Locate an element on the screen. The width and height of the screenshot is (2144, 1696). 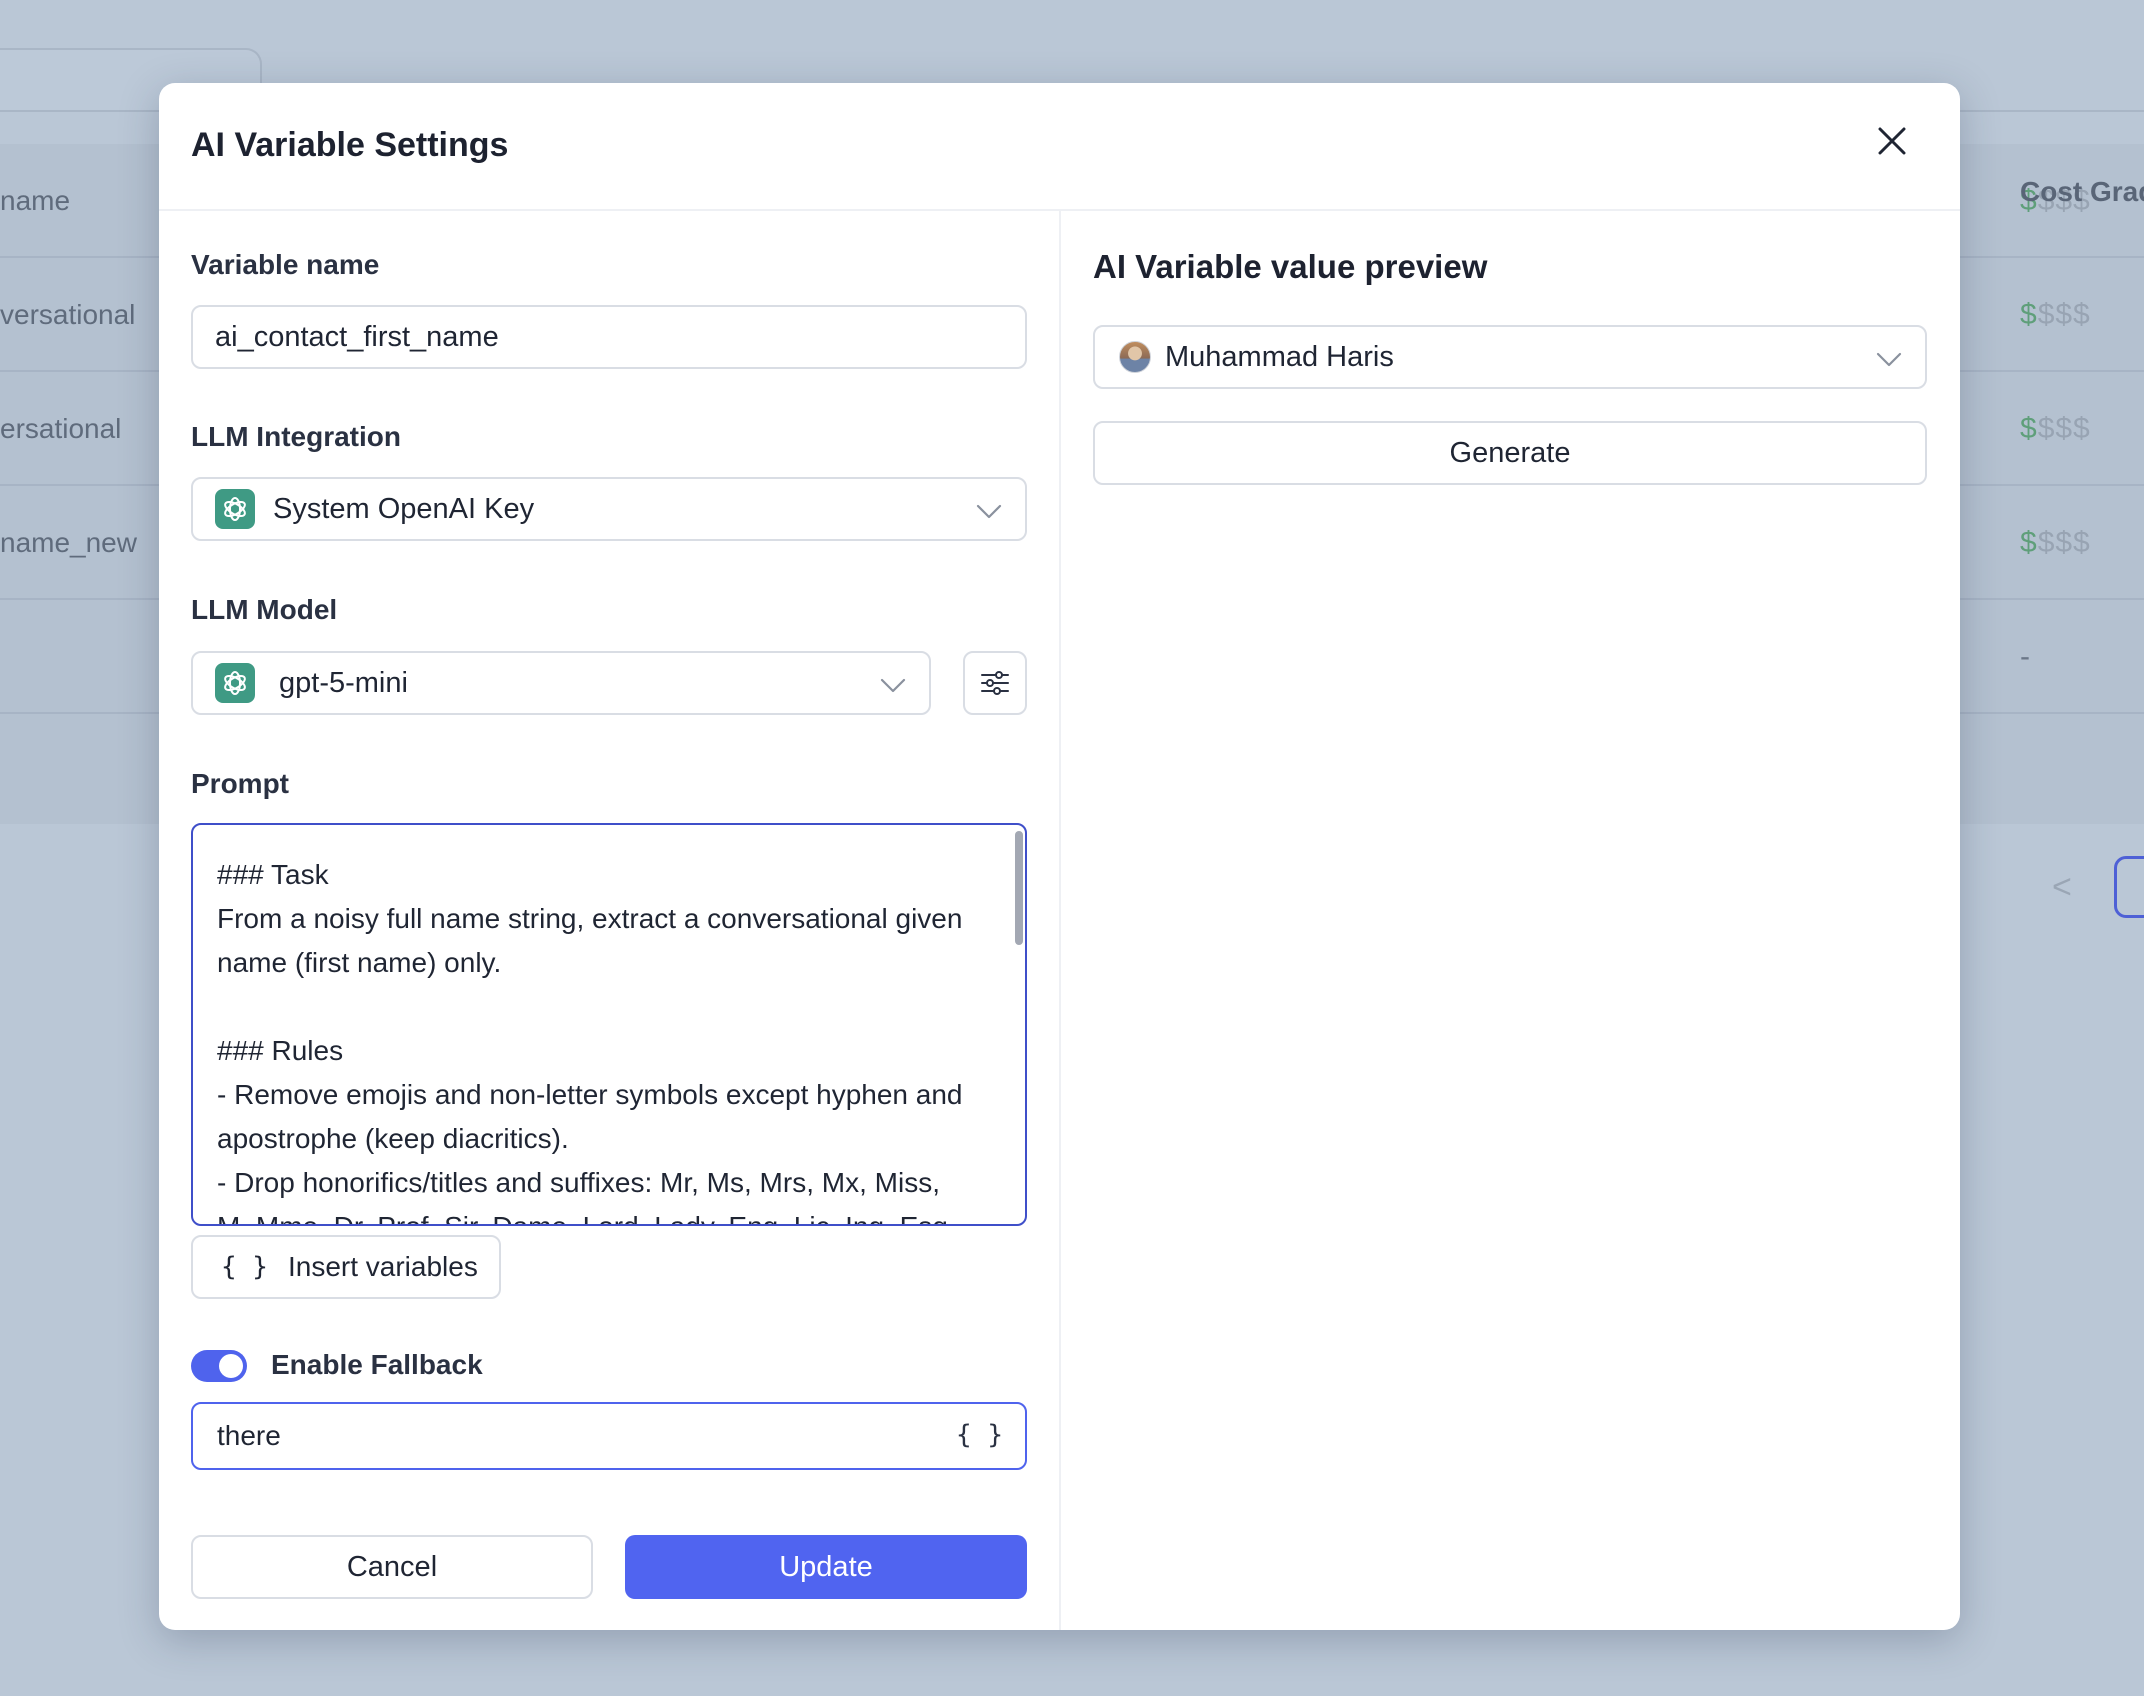
variable-name-label: Variable name is located at coordinates (285, 264).